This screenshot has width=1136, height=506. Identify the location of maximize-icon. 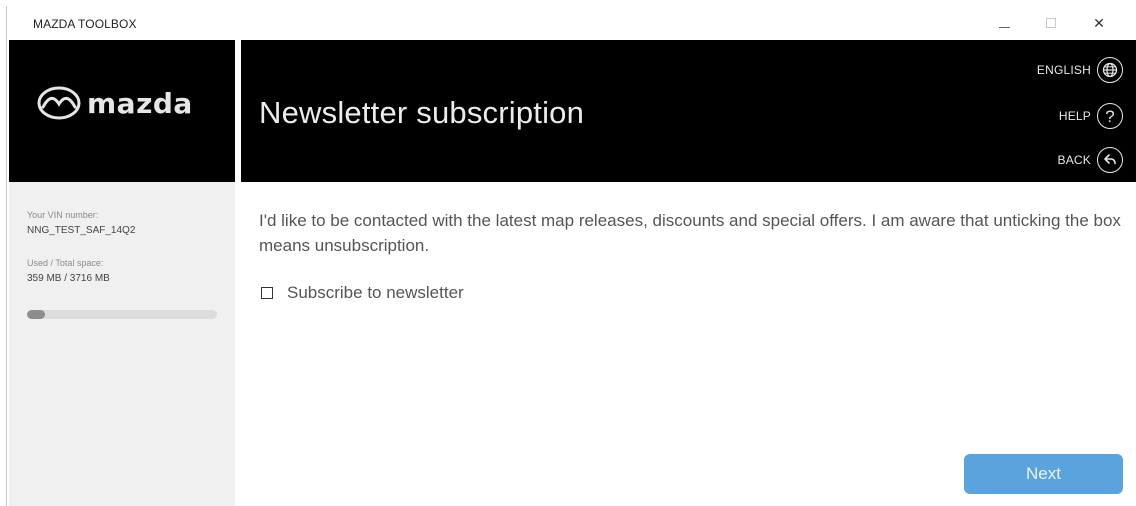
(1051, 23).